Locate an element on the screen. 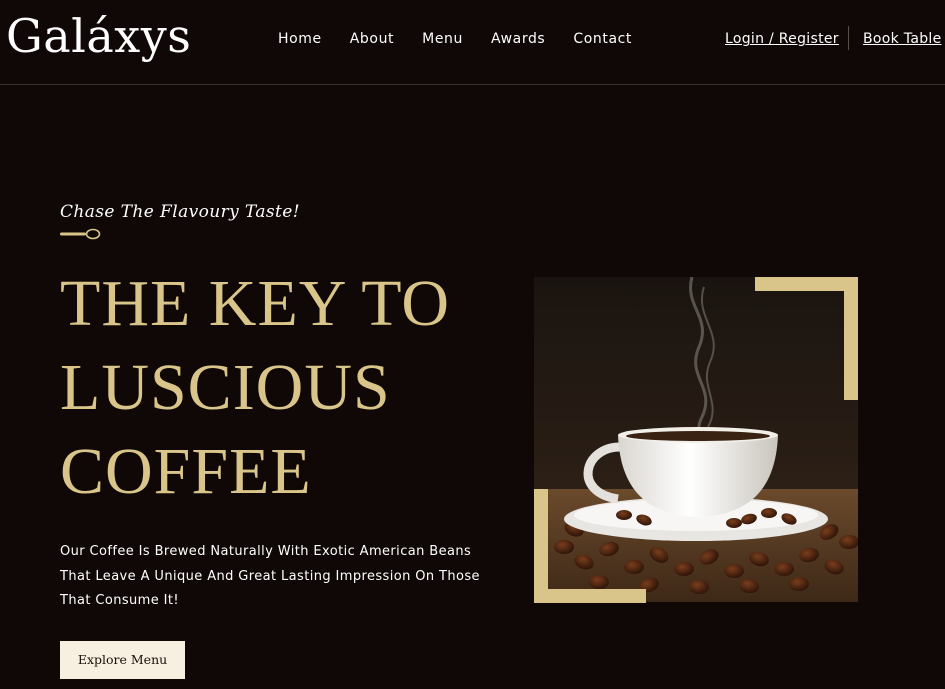  login-register-link: Login / Register is located at coordinates (782, 39).